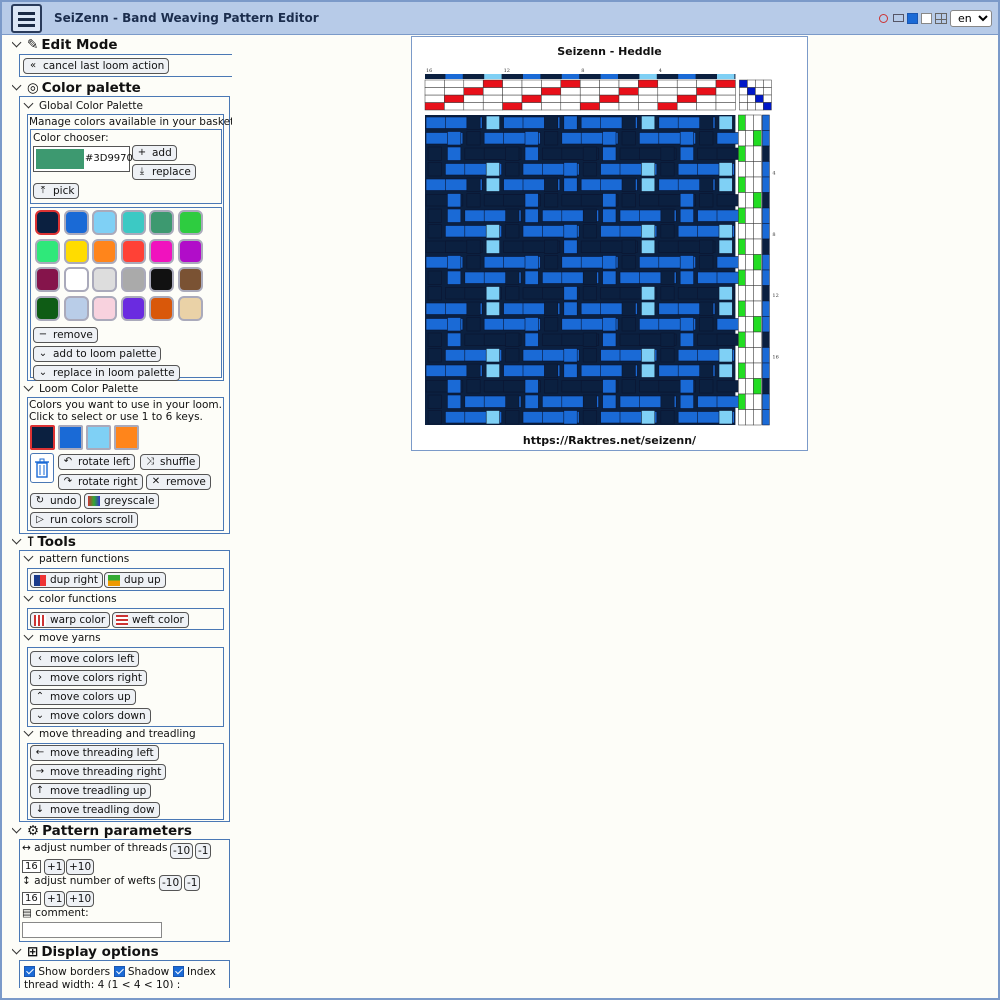  Describe the element at coordinates (171, 883) in the screenshot. I see `wefts-minus-10-button: -10` at that location.